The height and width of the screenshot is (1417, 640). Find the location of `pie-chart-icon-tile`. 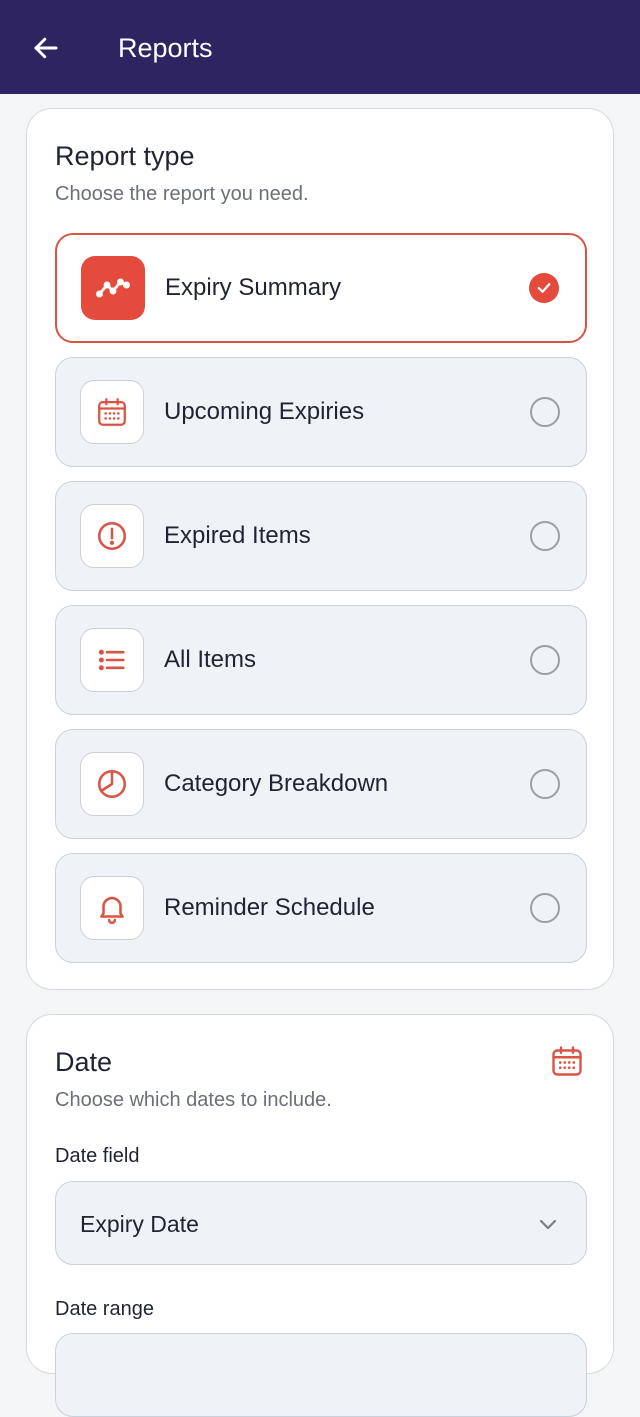

pie-chart-icon-tile is located at coordinates (112, 784).